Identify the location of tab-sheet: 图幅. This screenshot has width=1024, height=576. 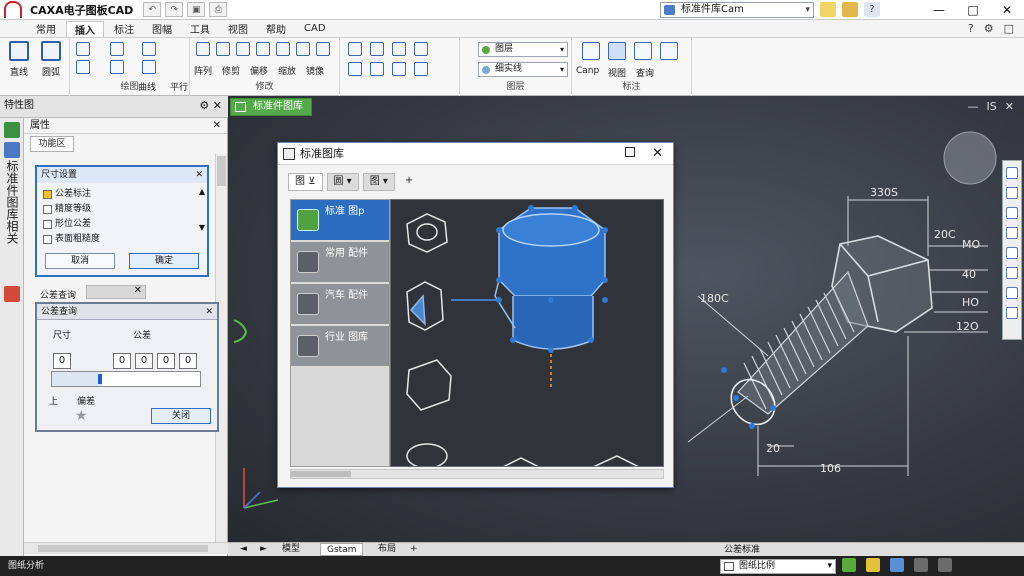
(162, 29).